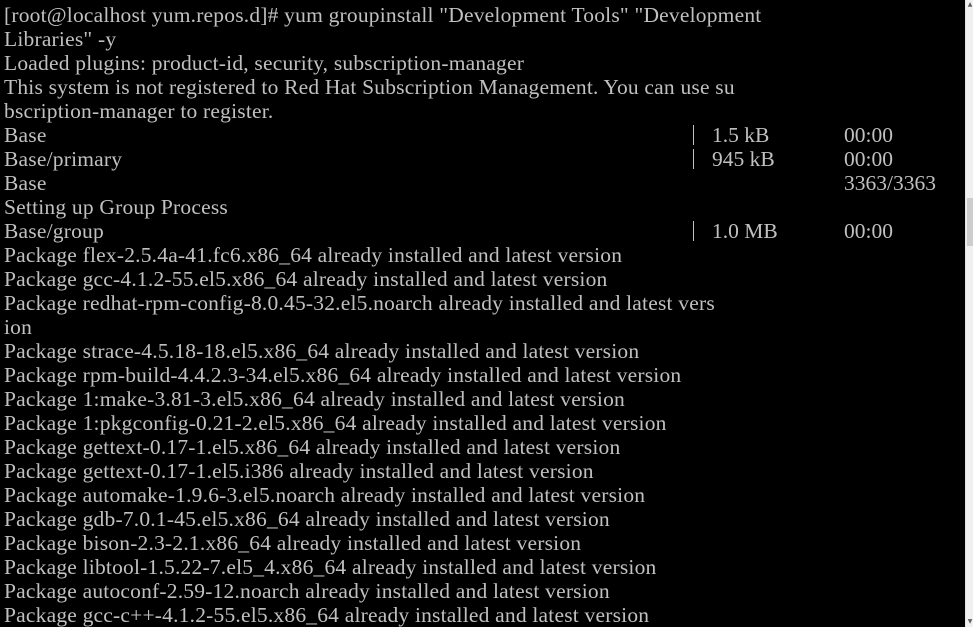 This screenshot has height=627, width=973. I want to click on terminal-line: bscription-manager to register., so click(139, 111).